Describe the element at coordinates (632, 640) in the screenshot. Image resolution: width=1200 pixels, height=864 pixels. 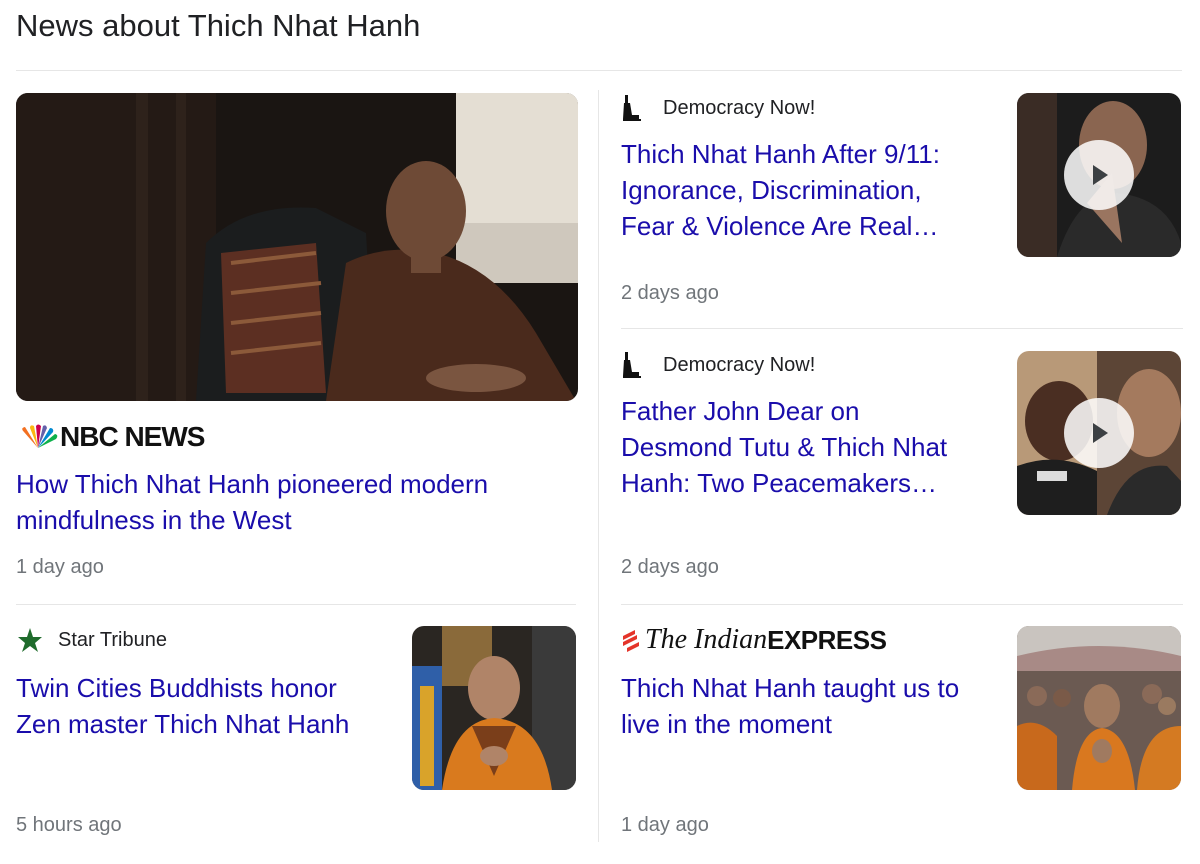
I see `indian-express-mark-icon` at that location.